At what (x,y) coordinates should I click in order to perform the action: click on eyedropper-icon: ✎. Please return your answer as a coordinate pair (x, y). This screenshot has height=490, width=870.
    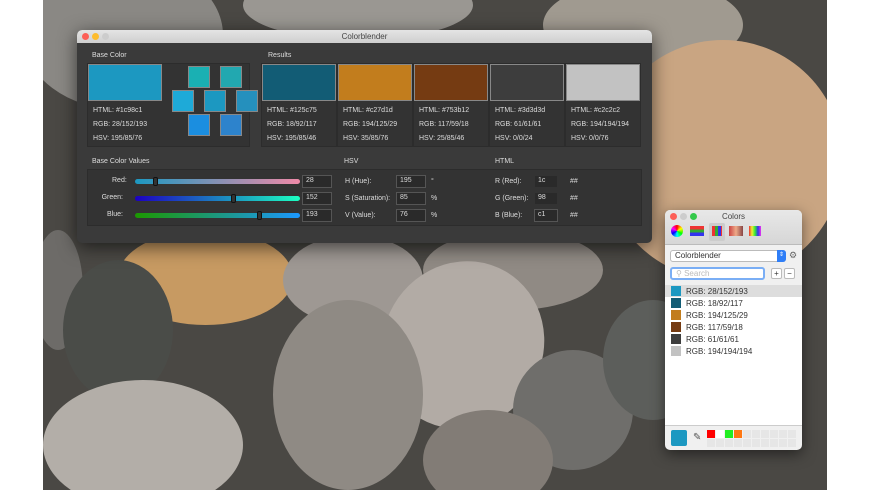
    Looking at the image, I should click on (697, 437).